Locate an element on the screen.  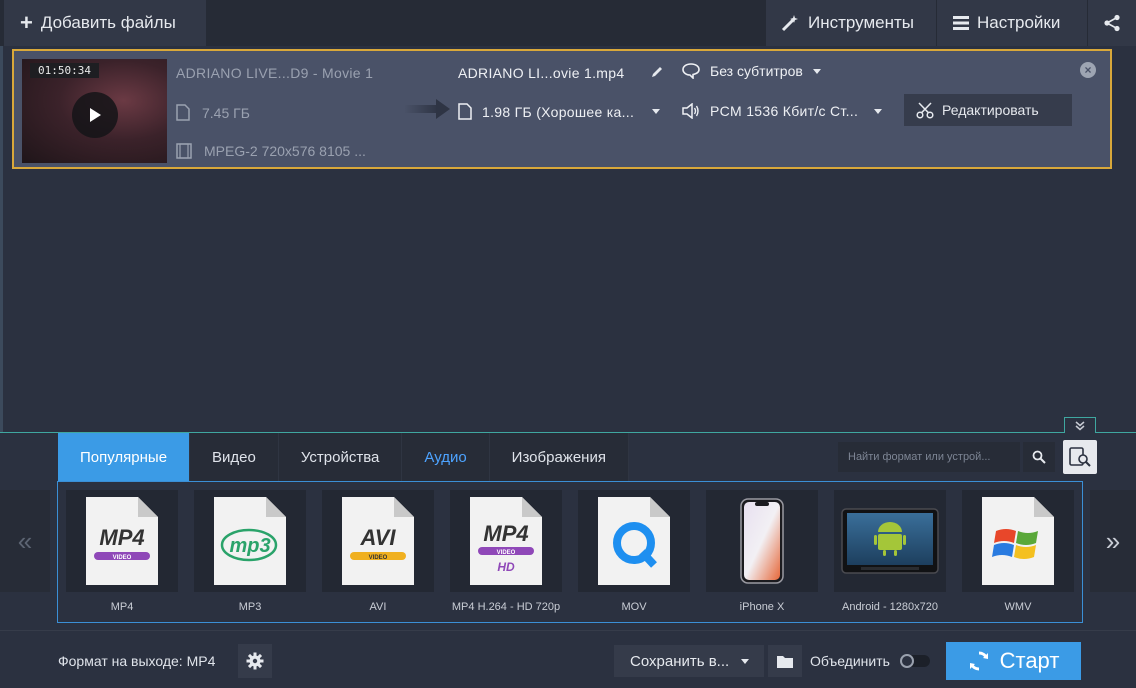
mov-icon is located at coordinates (634, 541).